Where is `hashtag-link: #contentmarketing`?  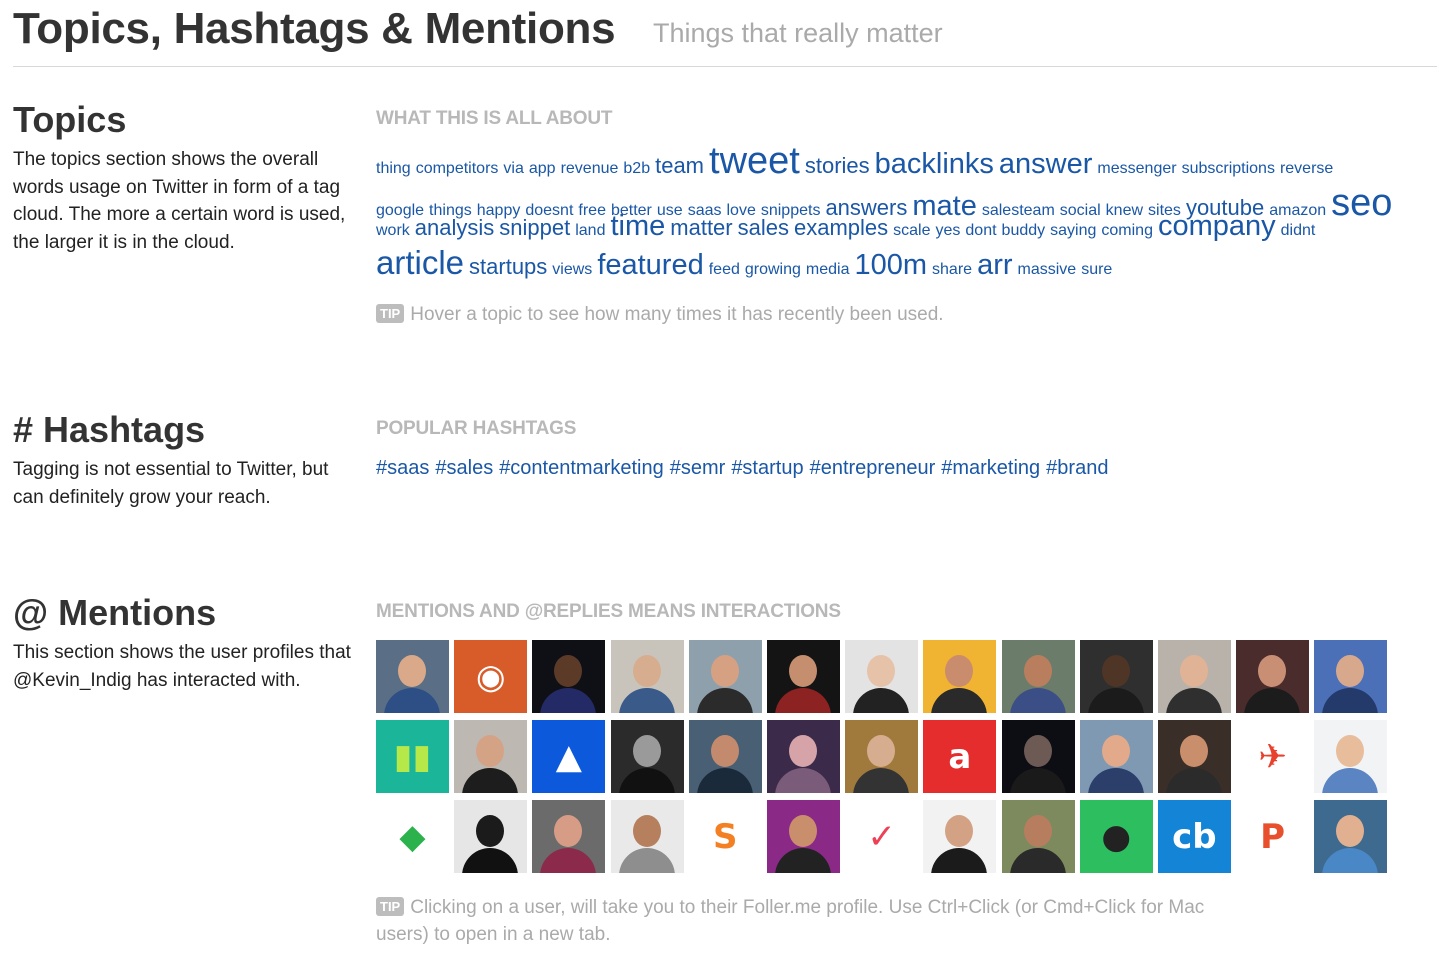
hashtag-link: #contentmarketing is located at coordinates (581, 468).